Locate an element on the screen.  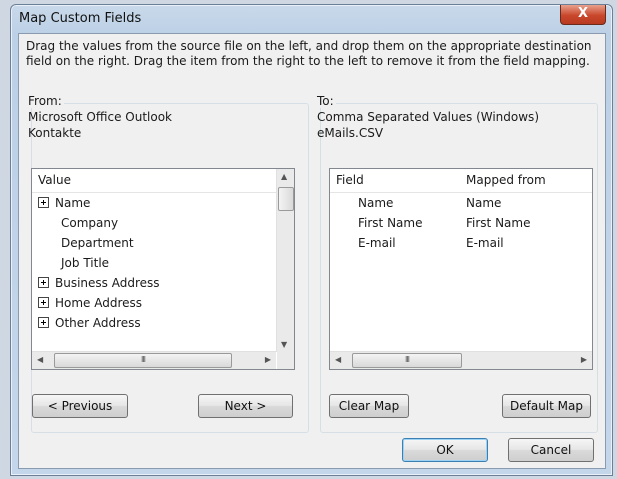
list-item-label: Home Address is located at coordinates (99, 303).